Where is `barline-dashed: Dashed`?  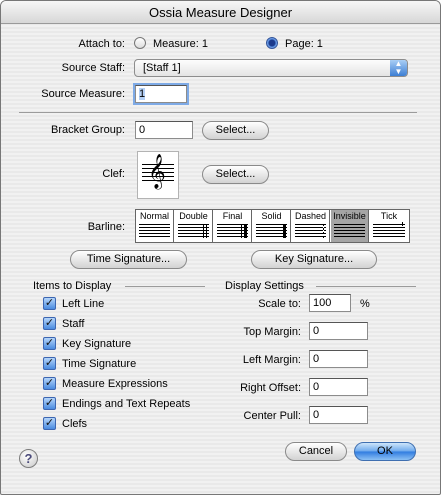
barline-dashed: Dashed is located at coordinates (311, 226).